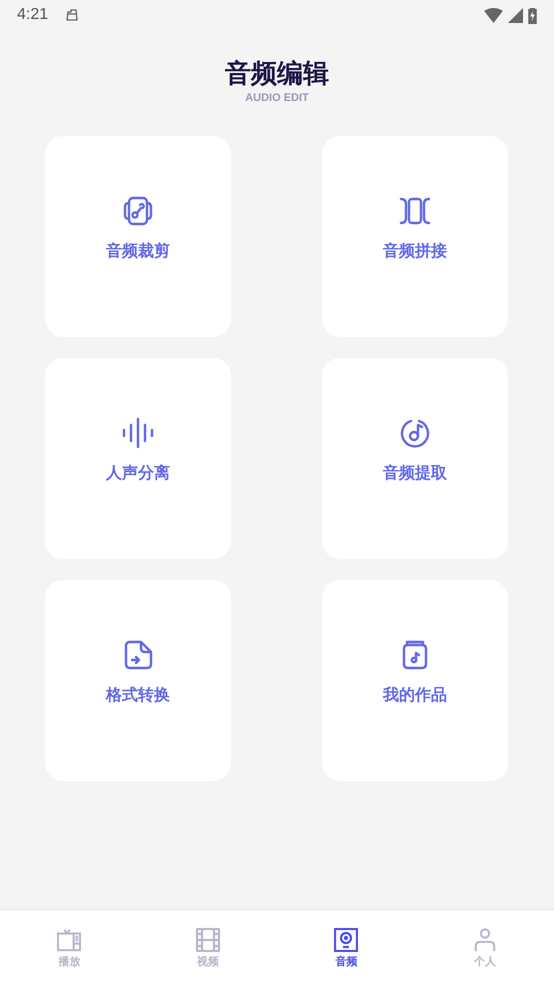 Image resolution: width=554 pixels, height=984 pixels. What do you see at coordinates (69, 940) in the screenshot?
I see `tv-icon` at bounding box center [69, 940].